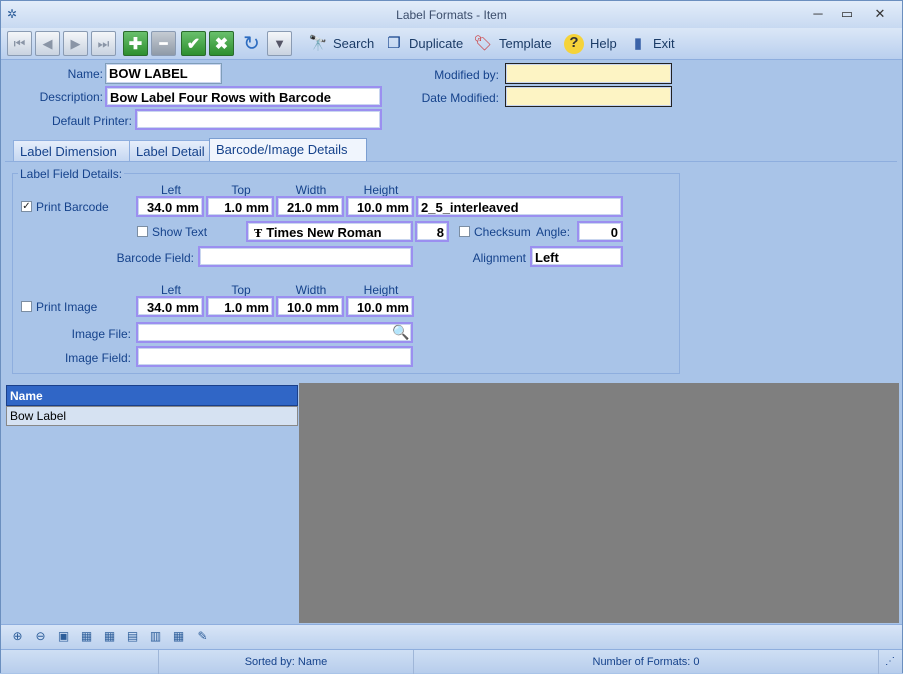 This screenshot has height=674, width=903. What do you see at coordinates (588, 96) in the screenshot?
I see `date-modified-field` at bounding box center [588, 96].